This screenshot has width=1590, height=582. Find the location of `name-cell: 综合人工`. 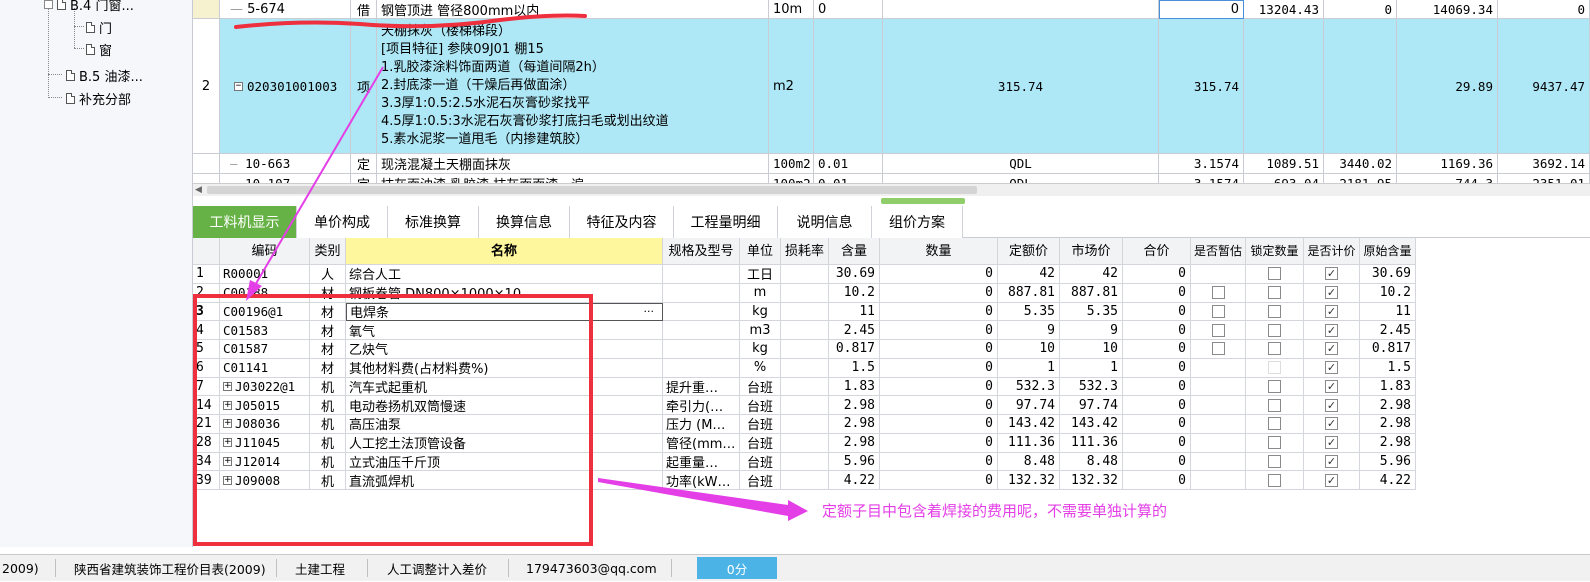

name-cell: 综合人工 is located at coordinates (504, 274).